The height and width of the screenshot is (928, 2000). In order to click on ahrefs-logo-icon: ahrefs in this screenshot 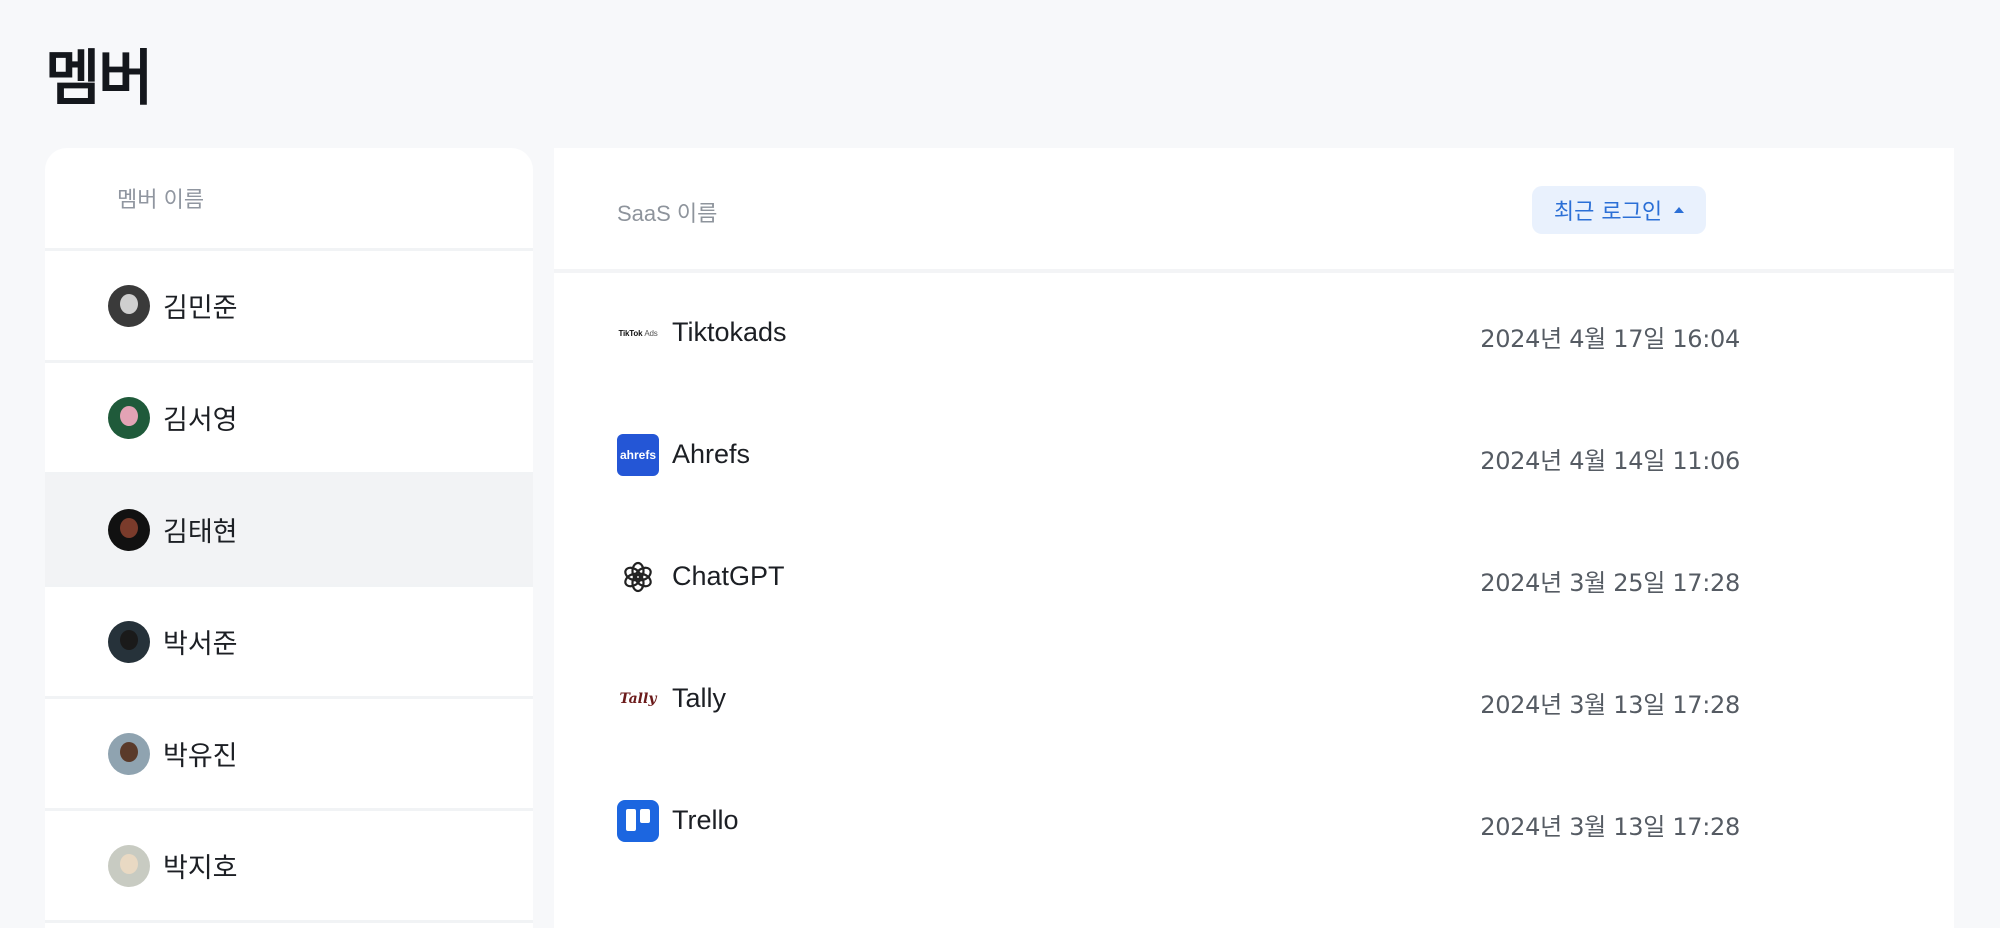, I will do `click(638, 455)`.